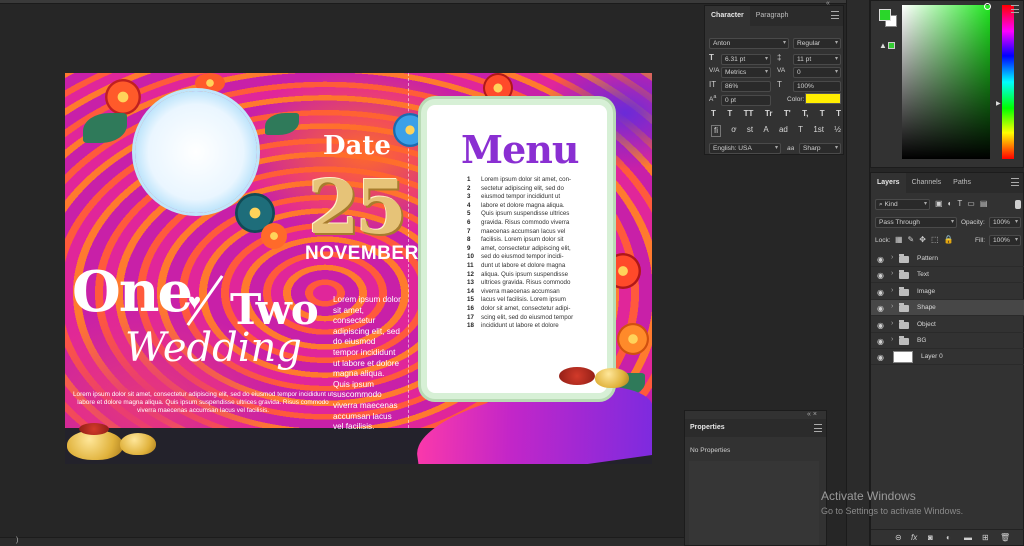  What do you see at coordinates (746, 86) in the screenshot?
I see `vertical-scale-field: 86%` at bounding box center [746, 86].